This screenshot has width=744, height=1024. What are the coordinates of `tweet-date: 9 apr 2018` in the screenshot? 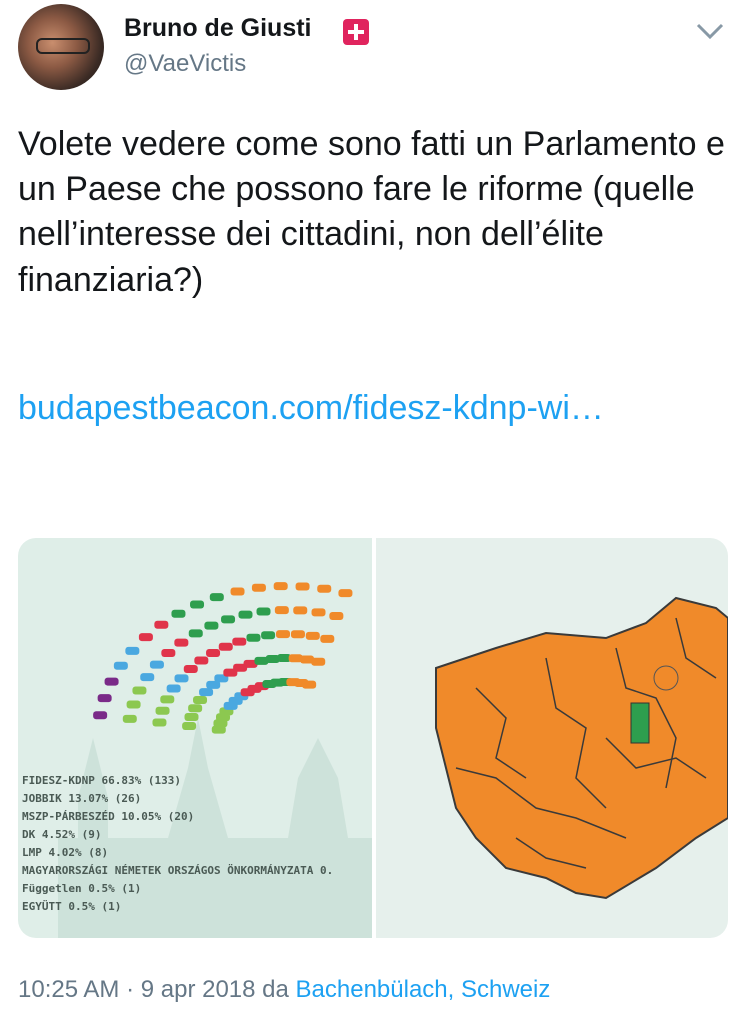 It's located at (198, 989).